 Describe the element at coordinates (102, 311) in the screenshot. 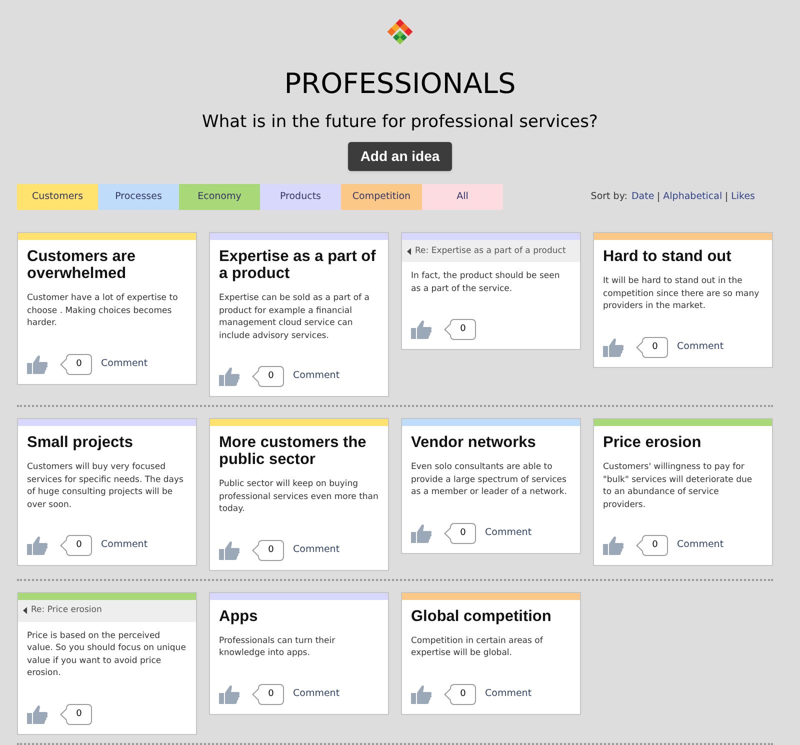

I see `idea-text: Customer have a lot of expertise to choose . Making choices becomes harder.` at that location.